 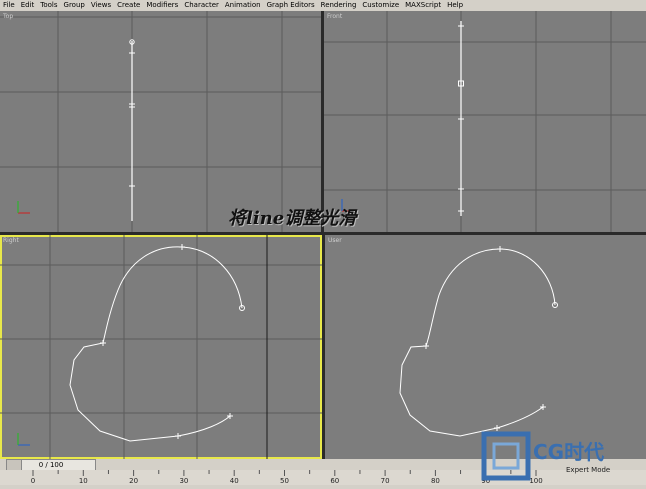 What do you see at coordinates (51, 465) in the screenshot?
I see `time-slider-frame: 0 / 100` at bounding box center [51, 465].